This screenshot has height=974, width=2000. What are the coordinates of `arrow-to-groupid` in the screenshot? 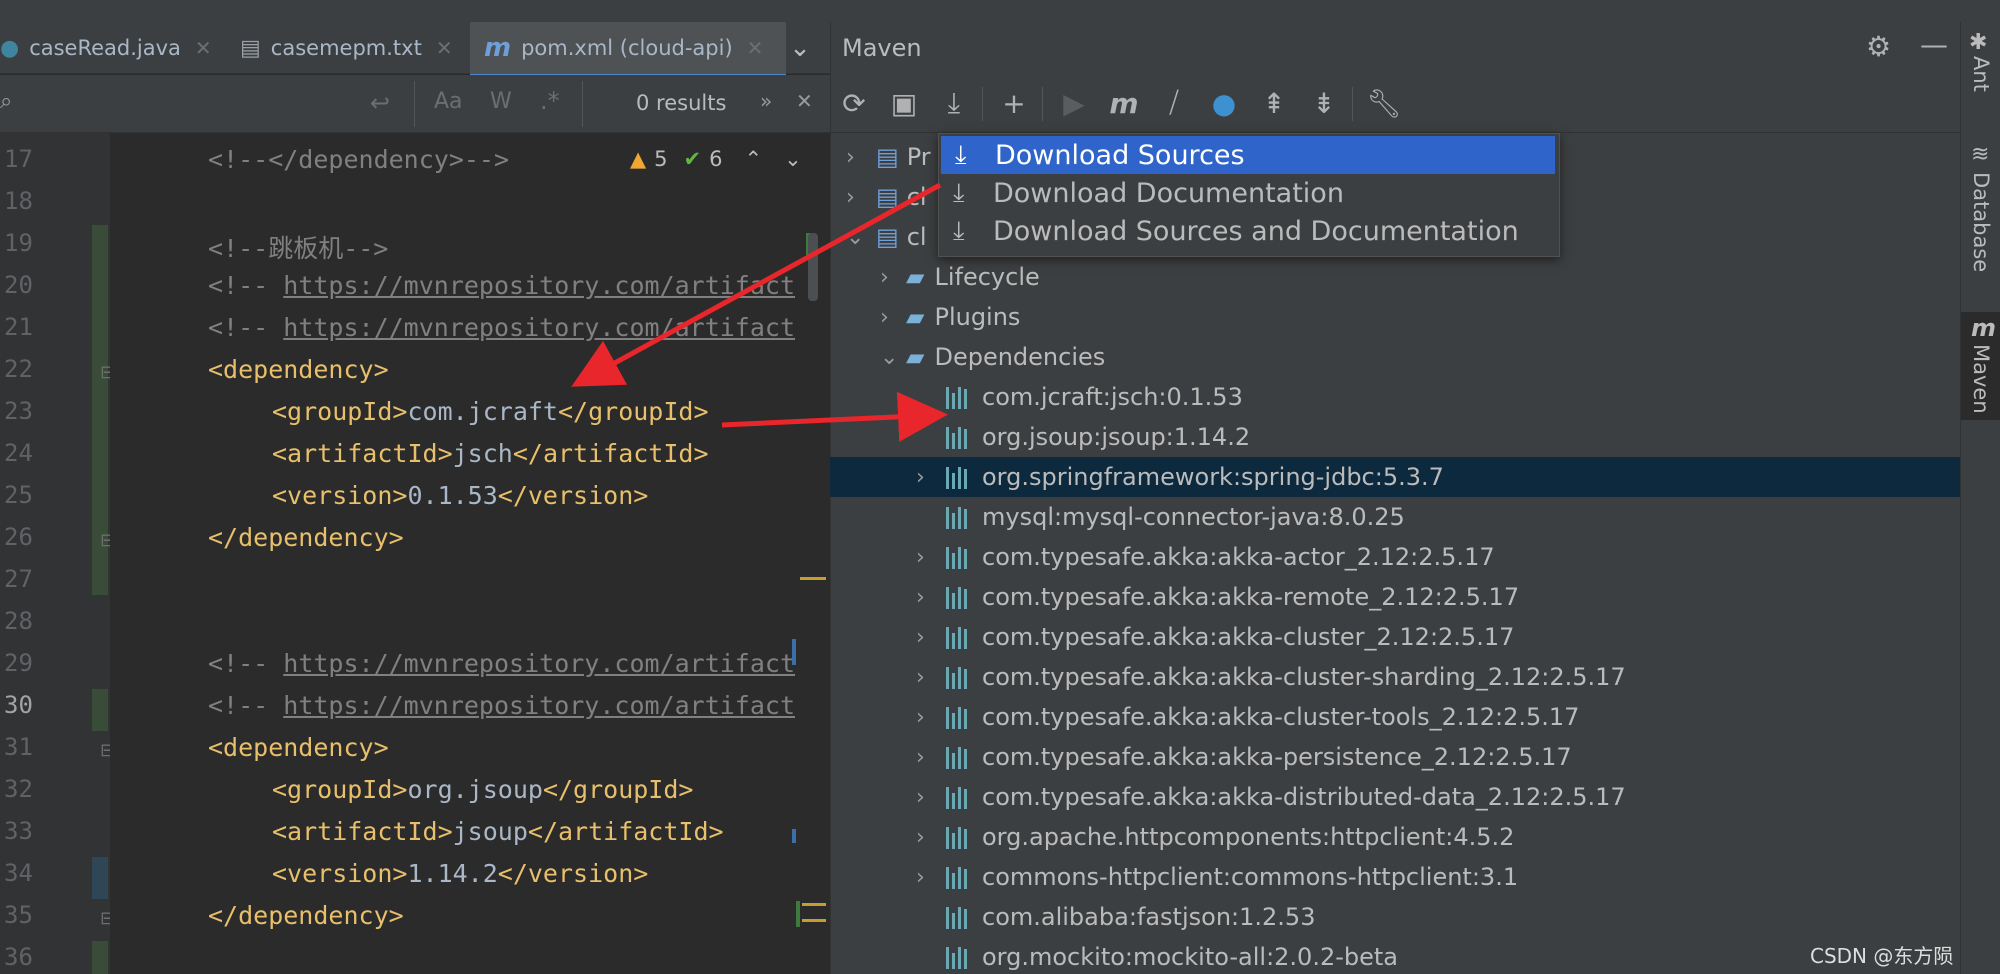 It's located at (756, 284).